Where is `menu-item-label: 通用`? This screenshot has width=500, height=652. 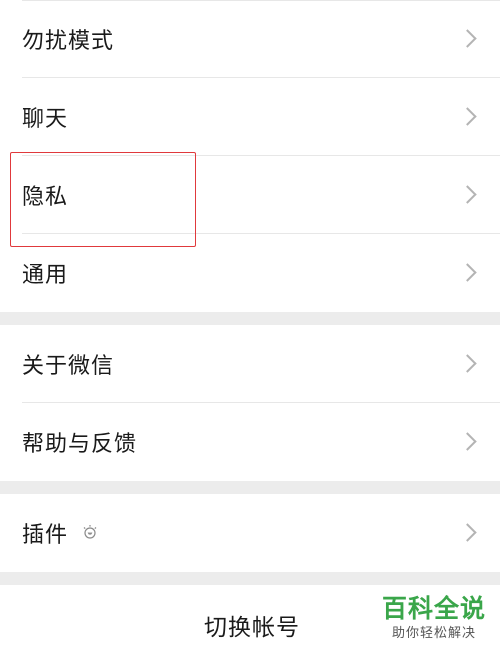
menu-item-label: 通用 is located at coordinates (45, 275).